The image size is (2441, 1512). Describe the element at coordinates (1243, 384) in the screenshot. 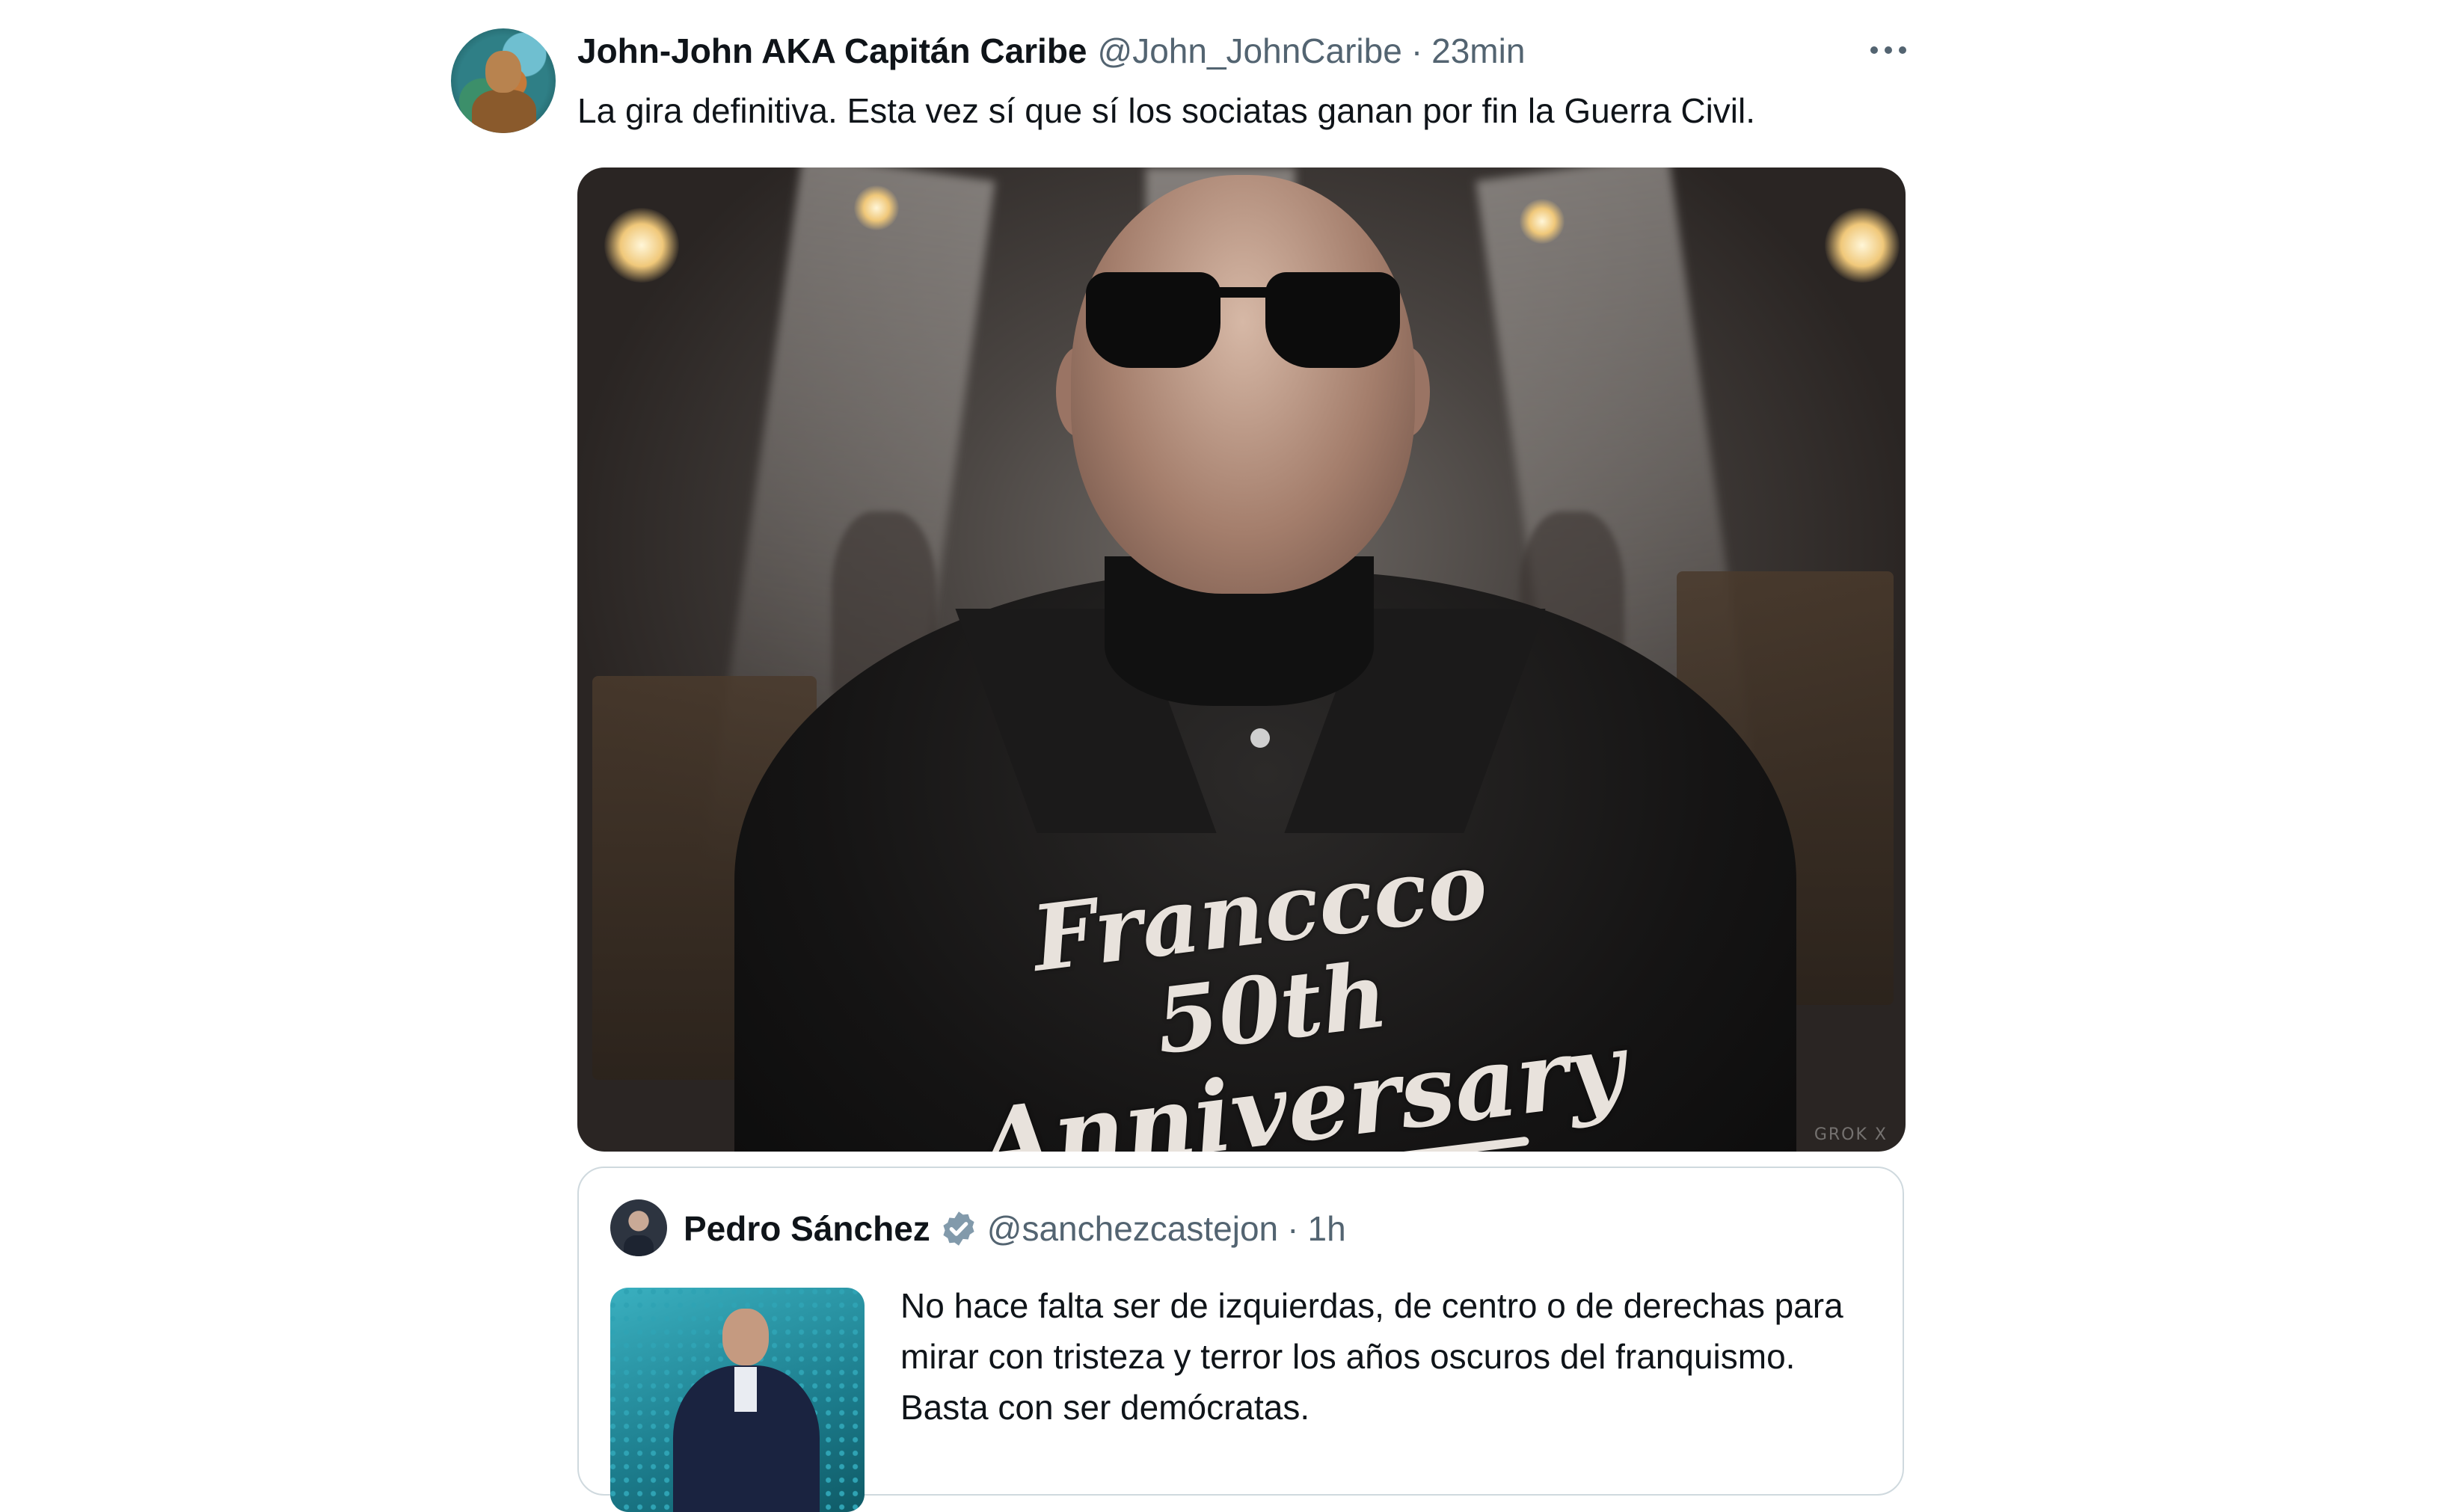

I see `figure-head` at that location.